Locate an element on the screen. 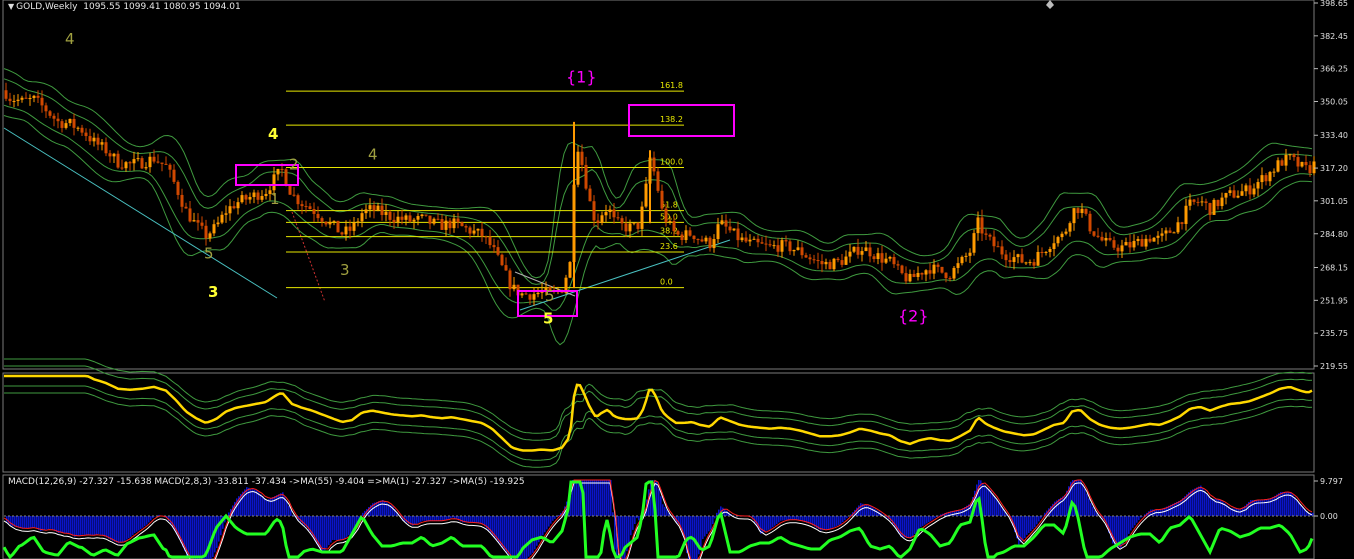  price-tick-label: 382.45 is located at coordinates (1334, 36).